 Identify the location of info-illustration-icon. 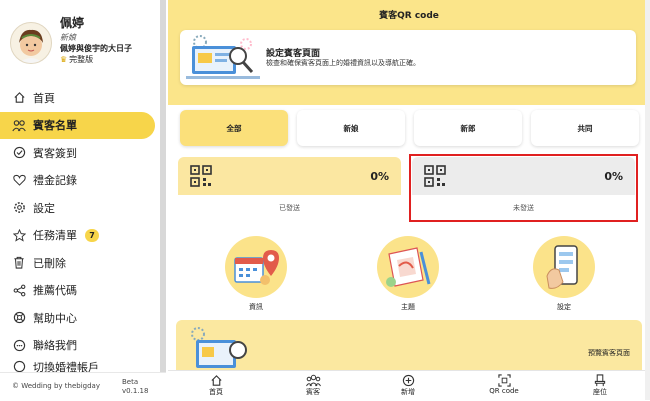
(256, 267).